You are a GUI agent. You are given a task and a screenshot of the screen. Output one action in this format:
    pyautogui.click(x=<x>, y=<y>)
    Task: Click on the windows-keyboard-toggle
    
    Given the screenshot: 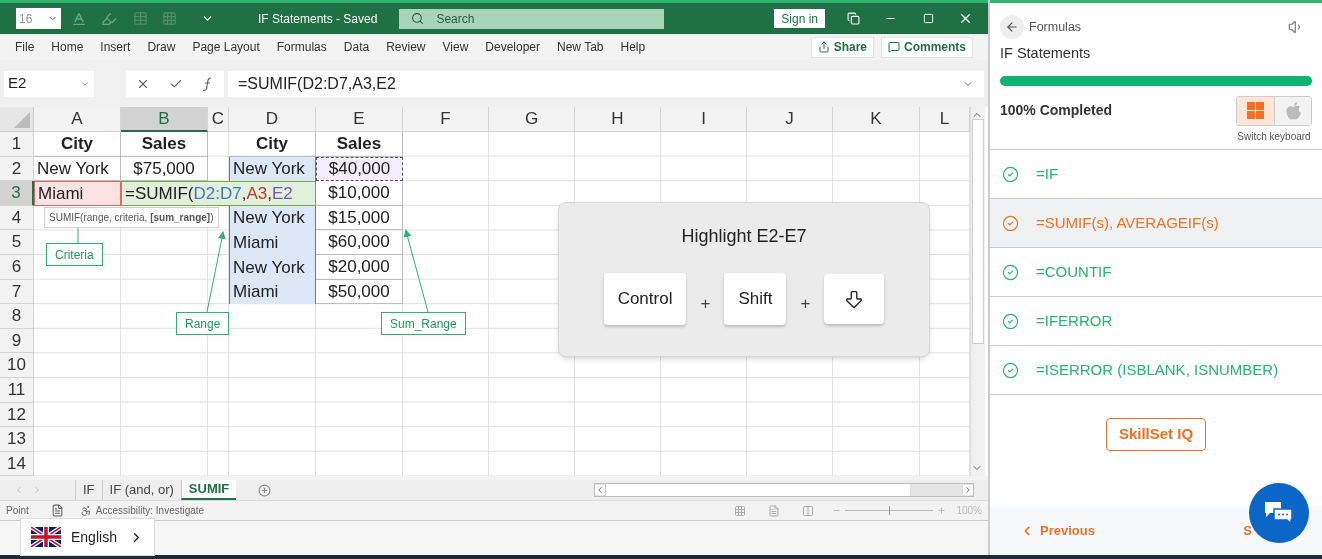 What is the action you would take?
    pyautogui.click(x=1255, y=110)
    